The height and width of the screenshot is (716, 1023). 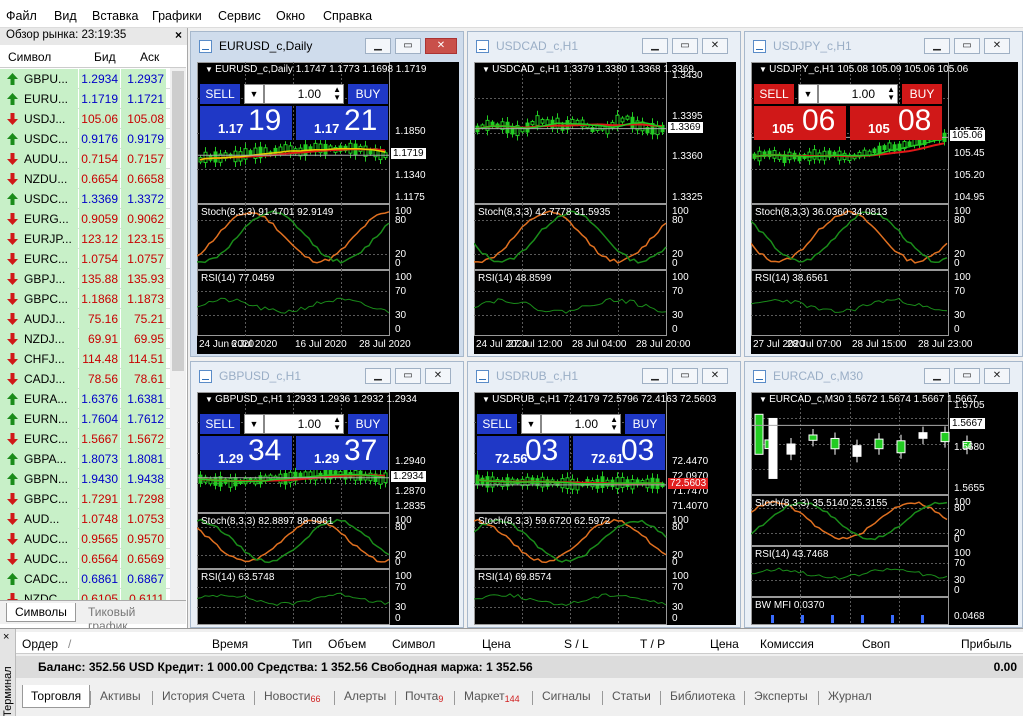 I want to click on market-watch-row: NZDU... 0.6654 0.6658, so click(x=85, y=179).